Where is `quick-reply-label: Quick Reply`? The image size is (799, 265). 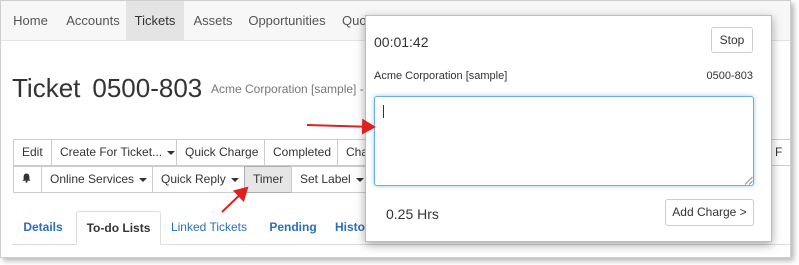 quick-reply-label: Quick Reply is located at coordinates (193, 179).